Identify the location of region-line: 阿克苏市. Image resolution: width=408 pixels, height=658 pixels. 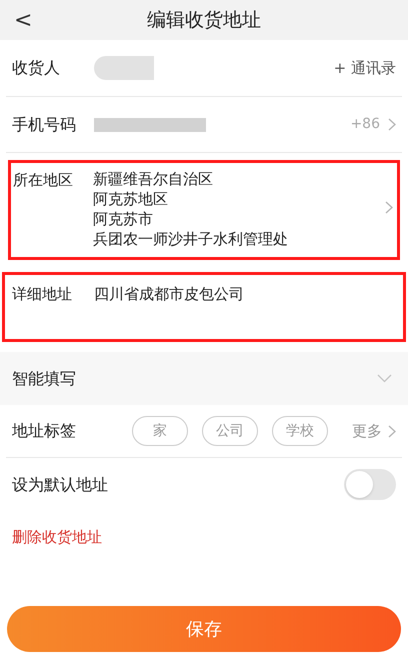
(123, 219).